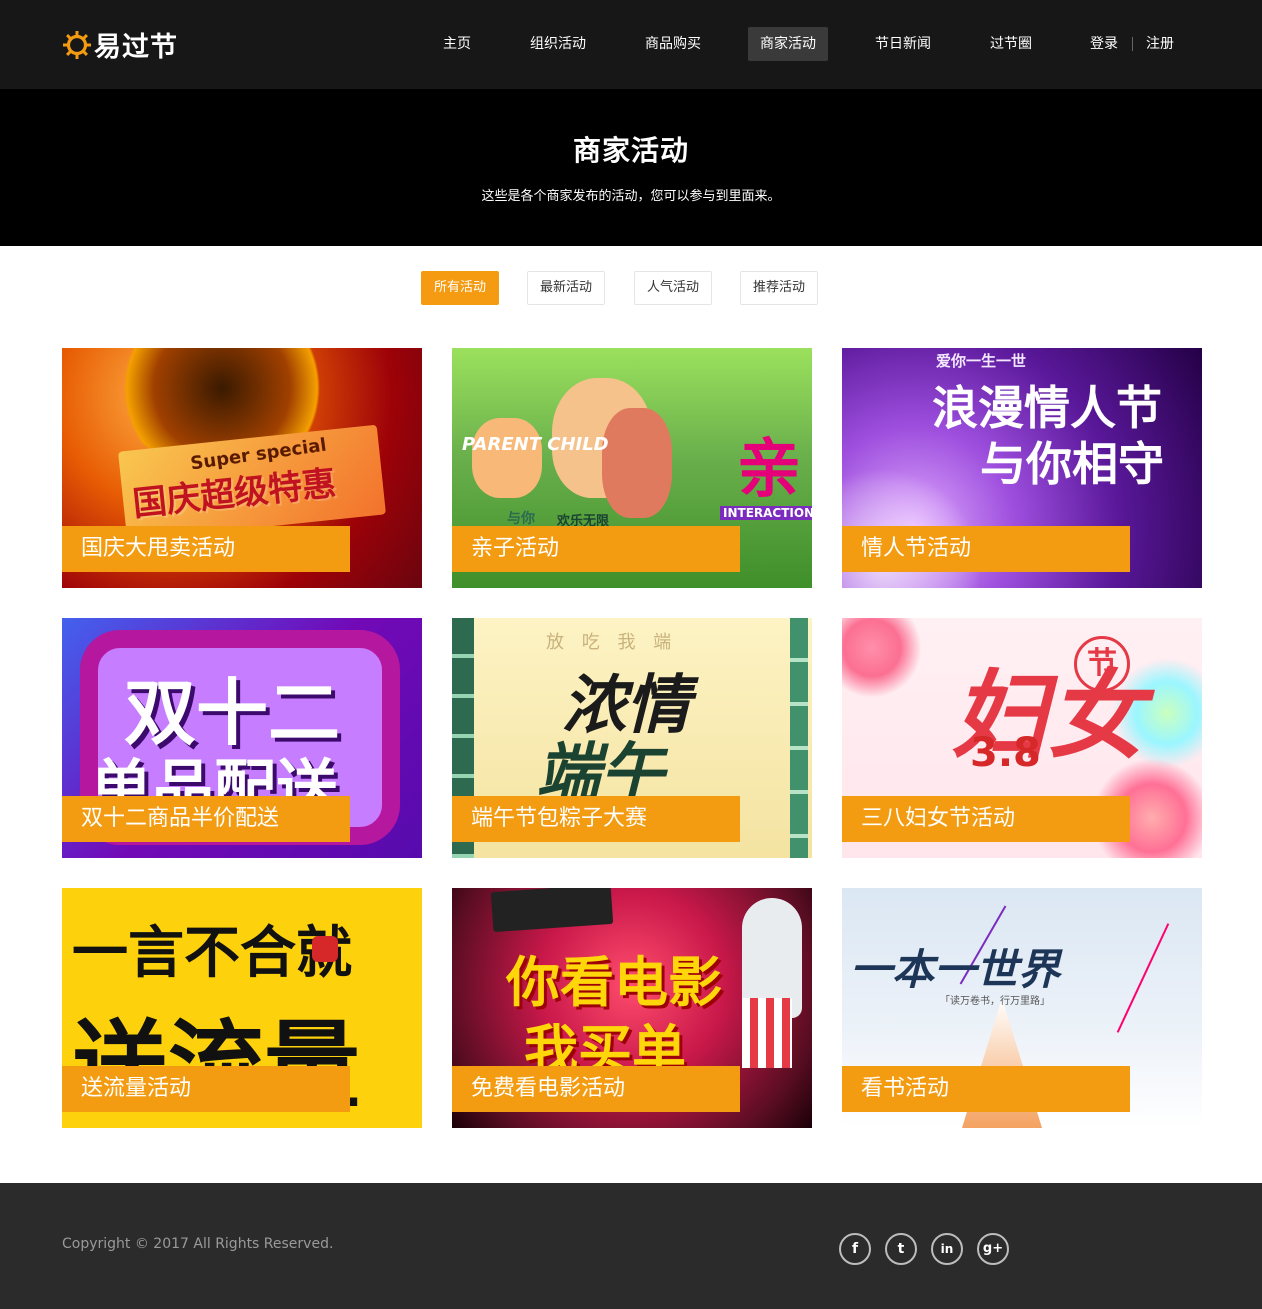 This screenshot has height=1309, width=1262. I want to click on activity-card: PARENT CHILD 亲 与你 欢乐无限 INTERACTION 亲子活动, so click(632, 468).